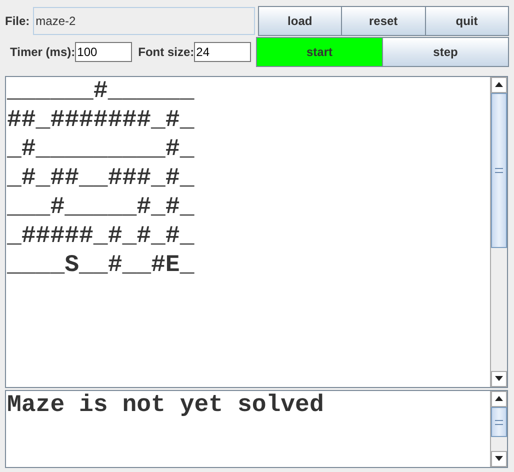 The height and width of the screenshot is (472, 514). I want to click on status-message: Maze is not yet solved, so click(166, 405).